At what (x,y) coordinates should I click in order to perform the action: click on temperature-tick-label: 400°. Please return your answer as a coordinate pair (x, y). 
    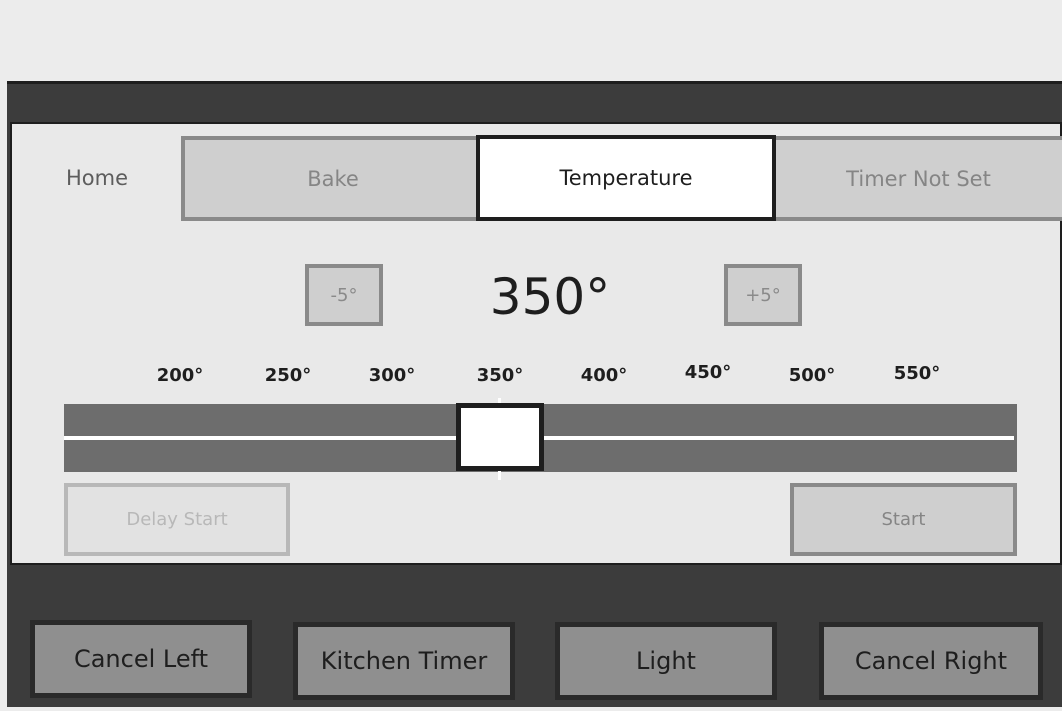
    Looking at the image, I should click on (604, 375).